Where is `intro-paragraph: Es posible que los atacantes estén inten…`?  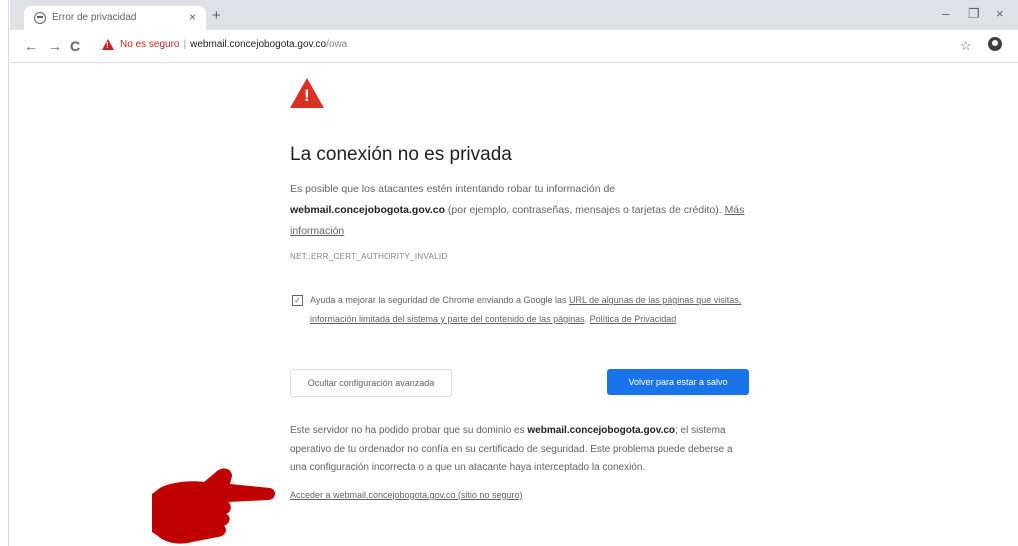
intro-paragraph: Es posible que los atacantes estén inten… is located at coordinates (520, 210).